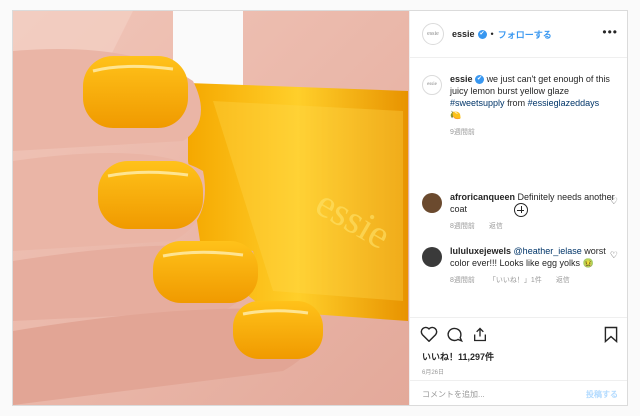  Describe the element at coordinates (602, 394) in the screenshot. I see `post-comment-button: 投稿する` at that location.